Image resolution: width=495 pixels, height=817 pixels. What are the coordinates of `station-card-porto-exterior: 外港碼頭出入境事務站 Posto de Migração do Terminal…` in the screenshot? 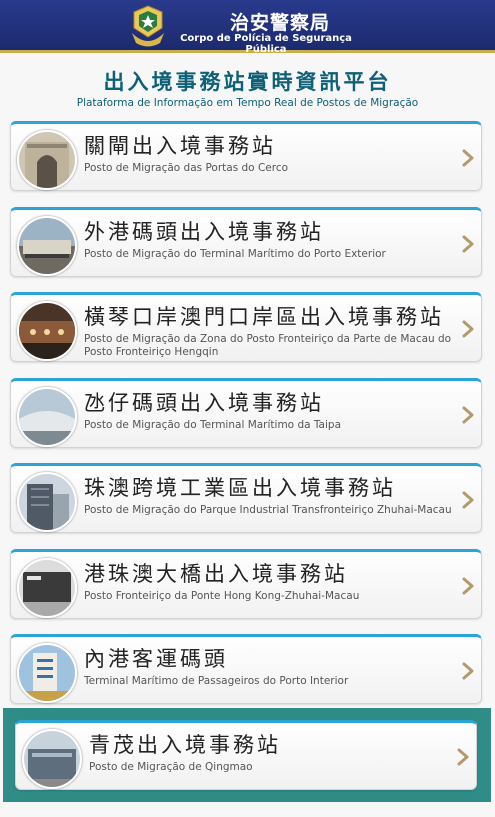 It's located at (246, 242).